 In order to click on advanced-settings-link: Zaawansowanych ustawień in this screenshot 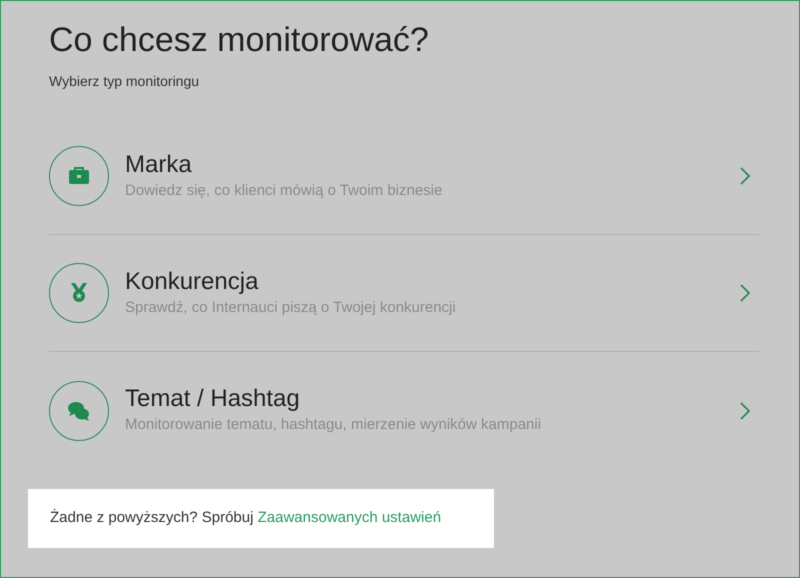, I will do `click(350, 517)`.